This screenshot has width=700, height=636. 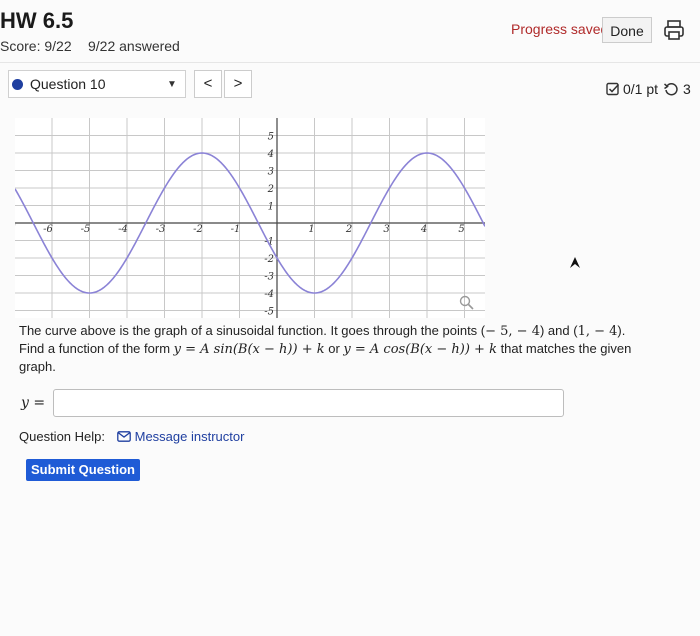 What do you see at coordinates (512, 331) in the screenshot?
I see `point-1: − 5, − 4` at bounding box center [512, 331].